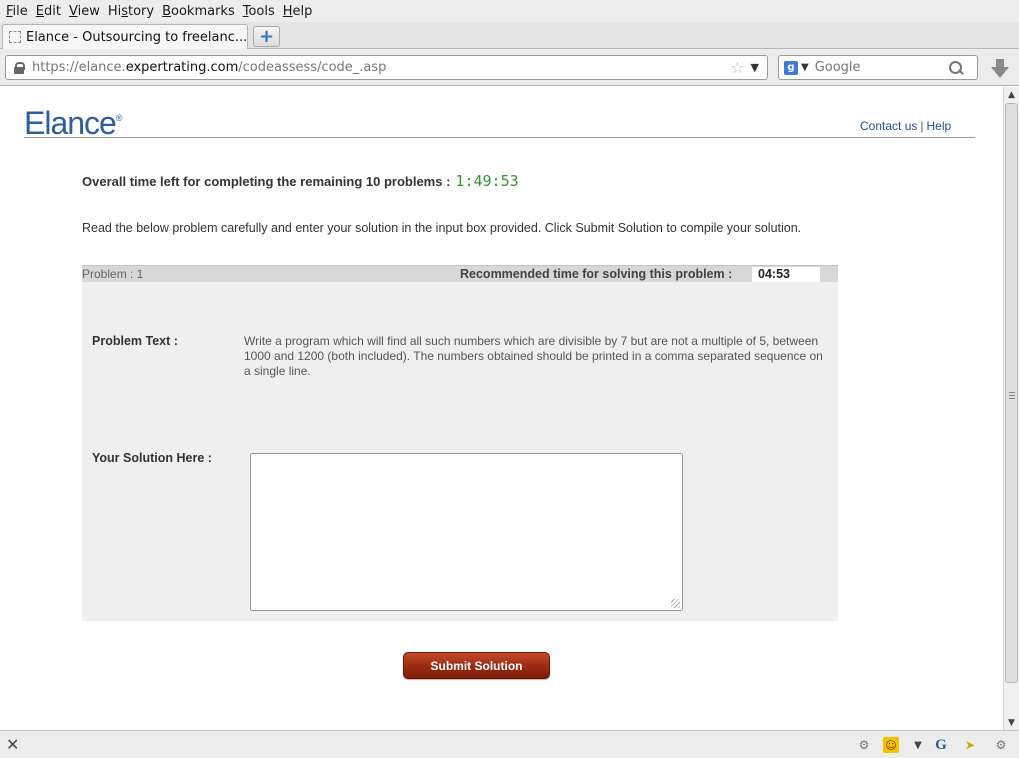 The image size is (1019, 758). Describe the element at coordinates (891, 745) in the screenshot. I see `smiley-addon-icon: ☺` at that location.